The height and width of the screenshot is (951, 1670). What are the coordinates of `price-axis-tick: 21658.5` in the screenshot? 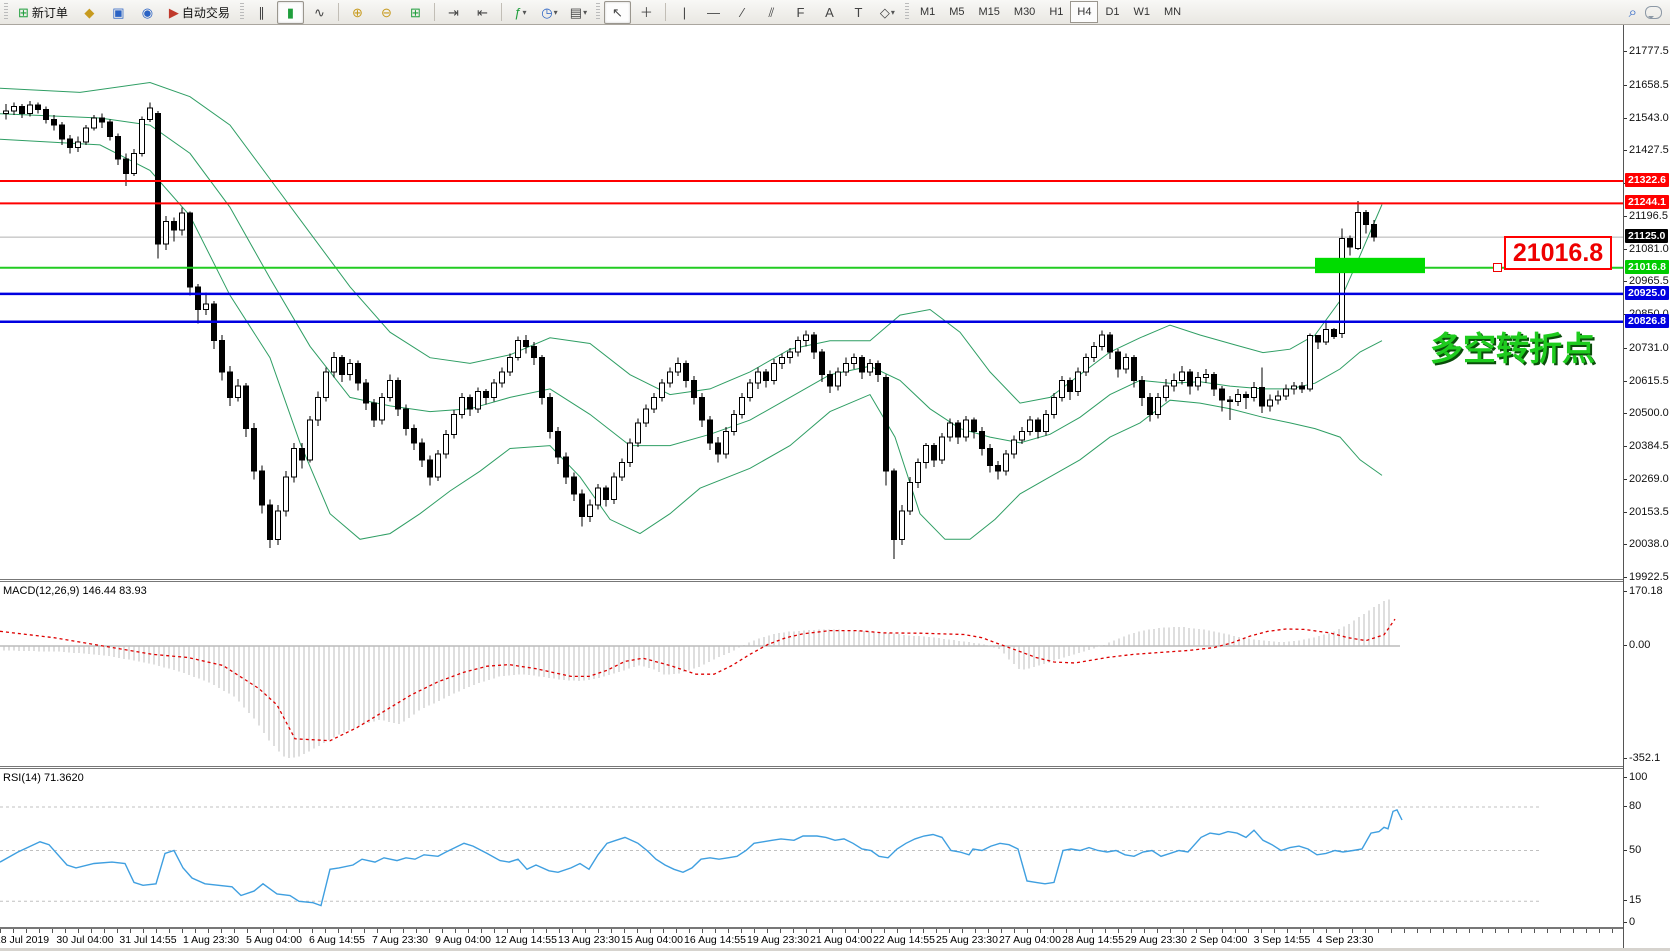 It's located at (1646, 84).